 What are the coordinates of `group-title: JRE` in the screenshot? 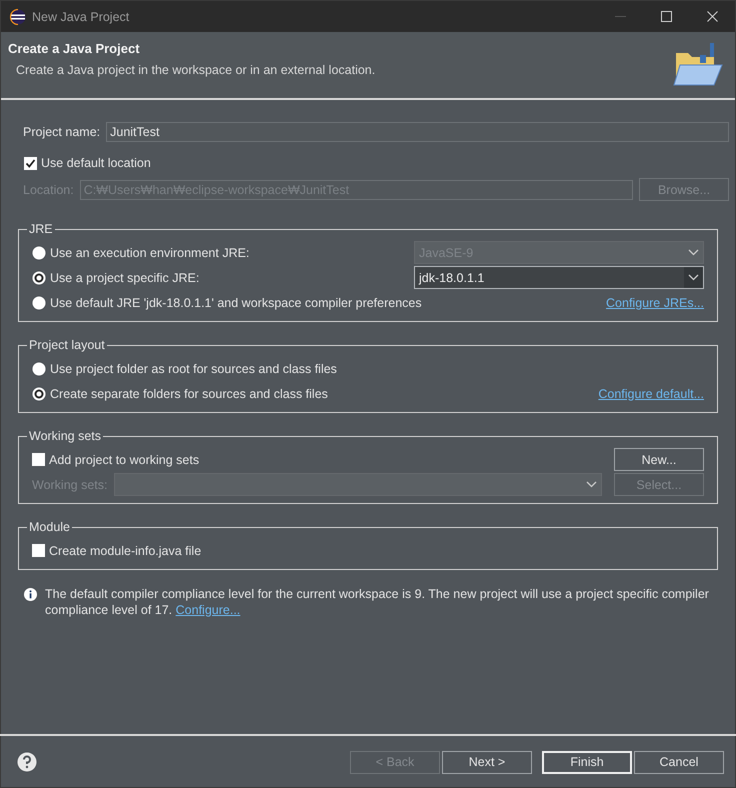 It's located at (41, 229).